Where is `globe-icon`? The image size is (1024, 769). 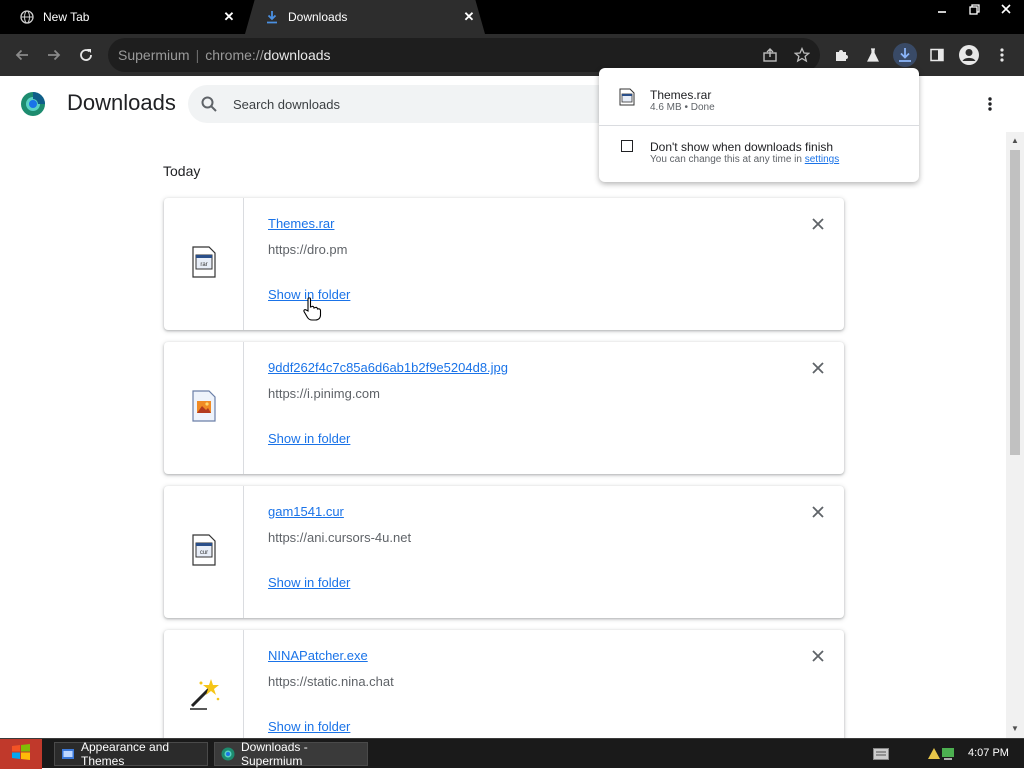
globe-icon is located at coordinates (27, 17).